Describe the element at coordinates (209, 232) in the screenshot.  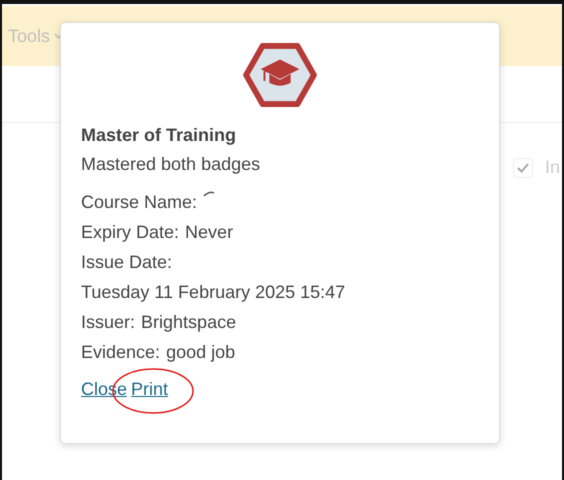
I see `field-value: Never` at that location.